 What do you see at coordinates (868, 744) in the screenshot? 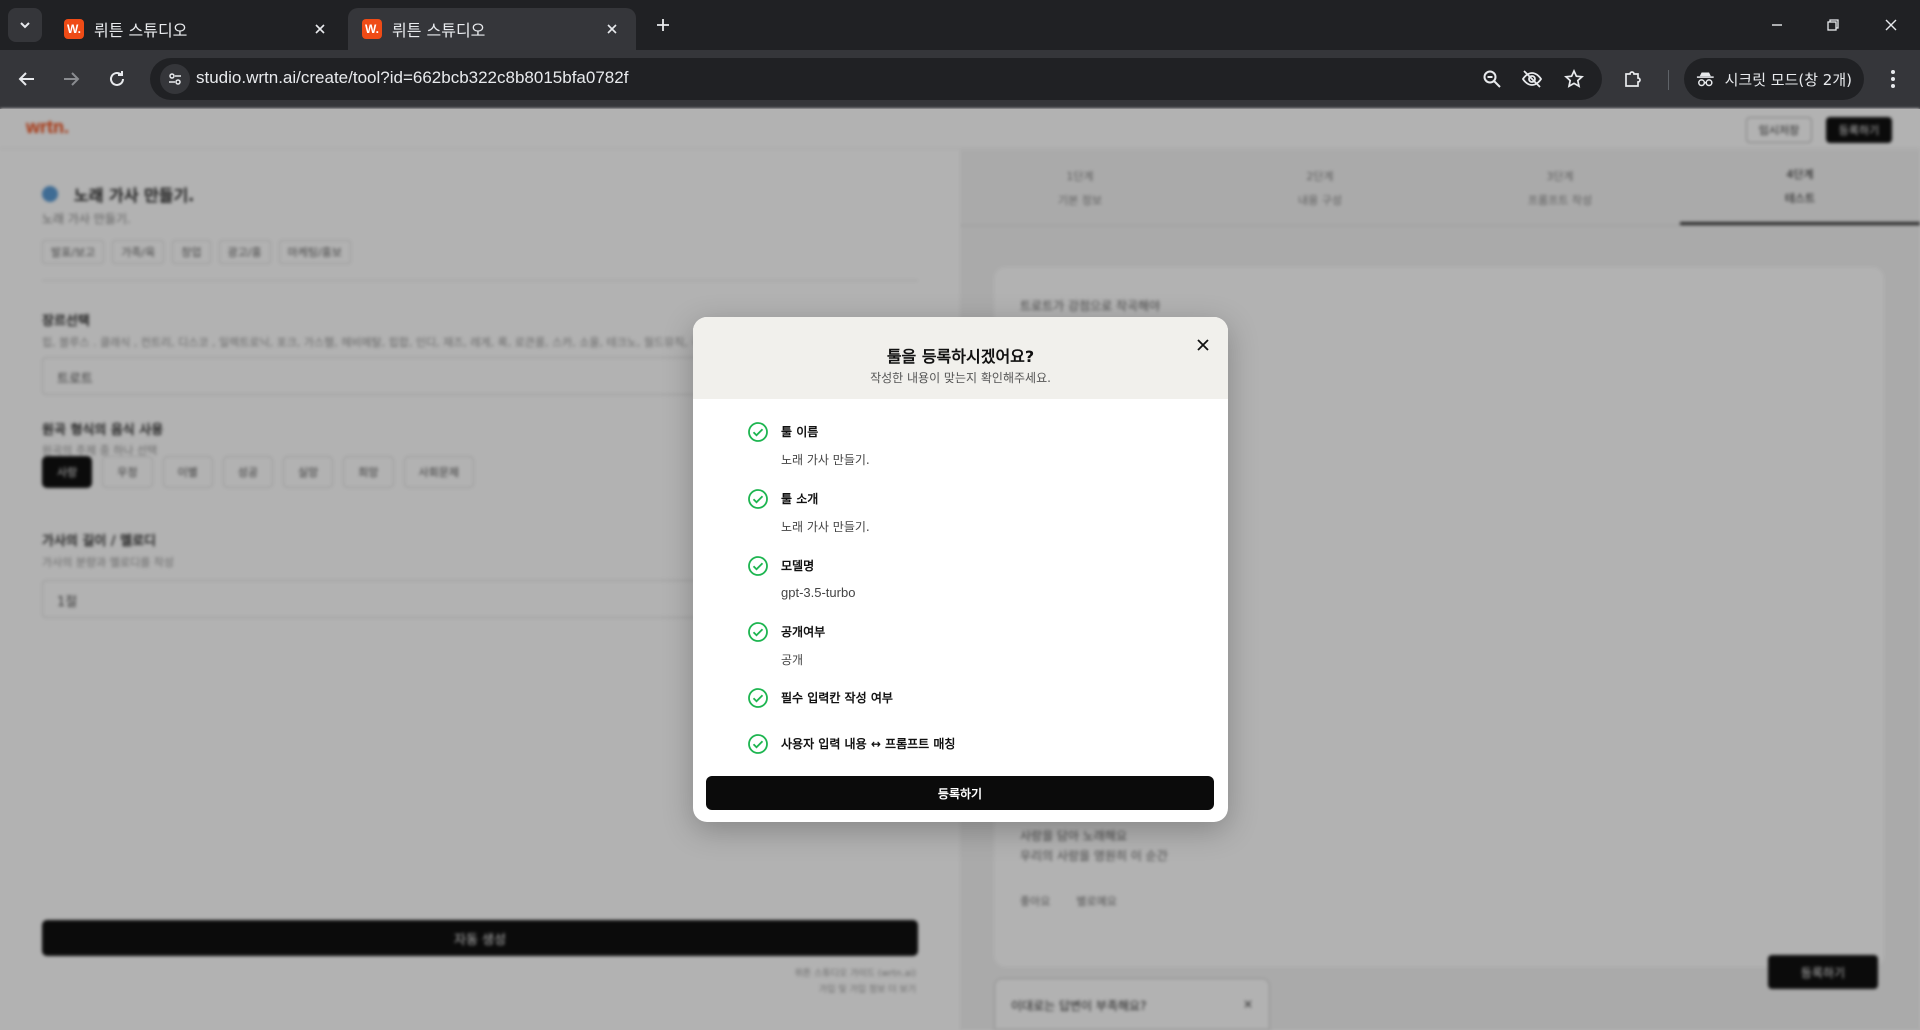
I see `check-label: 사용자 입력 내용 ↔ 프롬프트 매칭` at bounding box center [868, 744].